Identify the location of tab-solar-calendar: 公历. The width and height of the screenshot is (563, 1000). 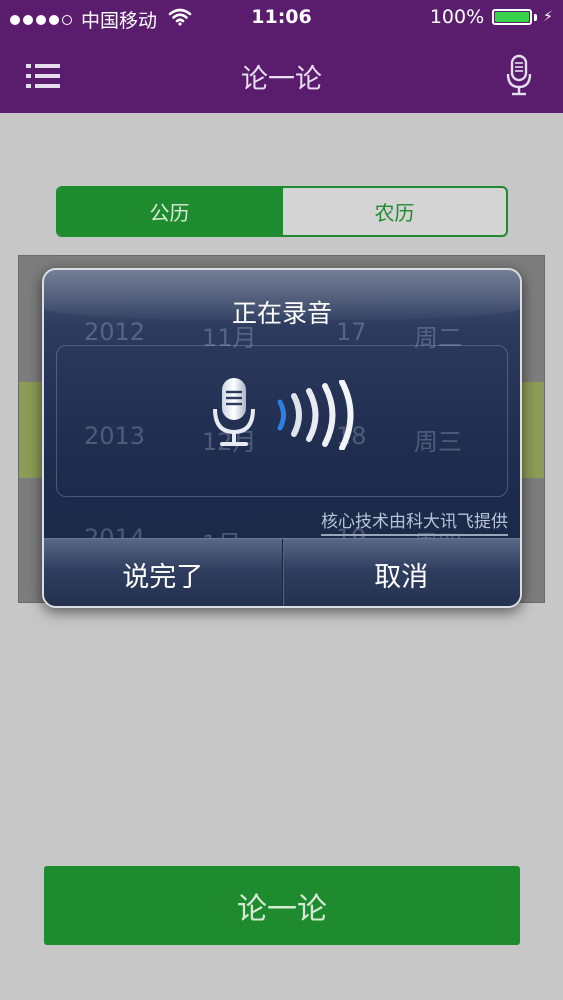
(169, 211).